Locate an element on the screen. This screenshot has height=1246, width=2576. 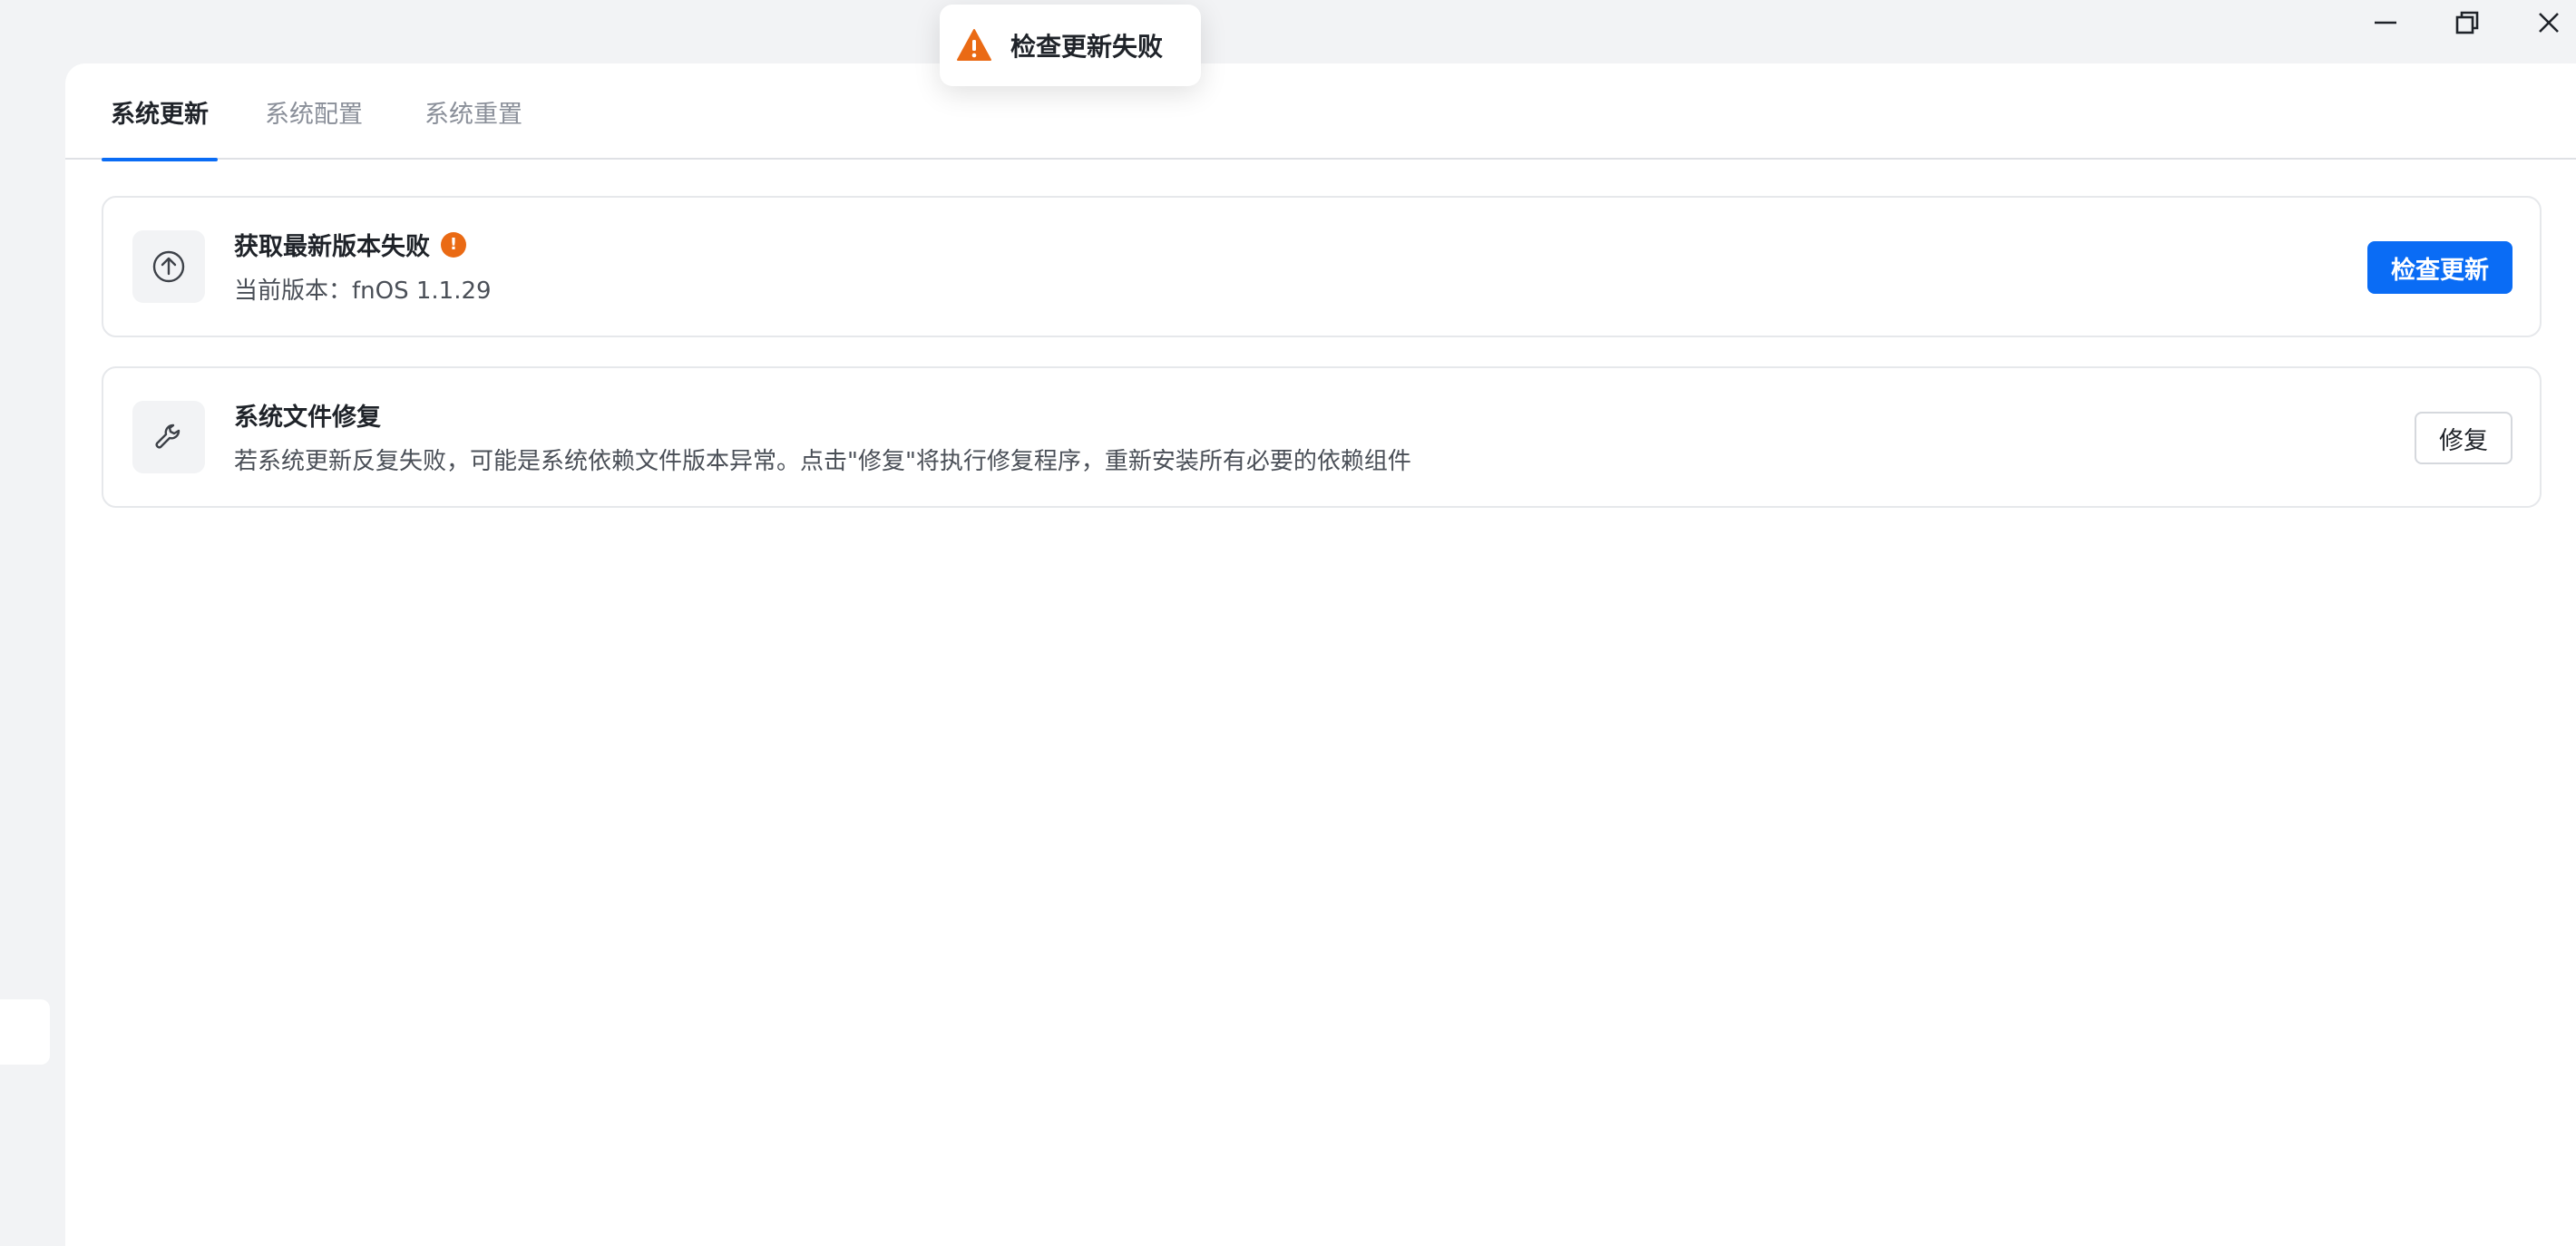
close-button is located at coordinates (2542, 22).